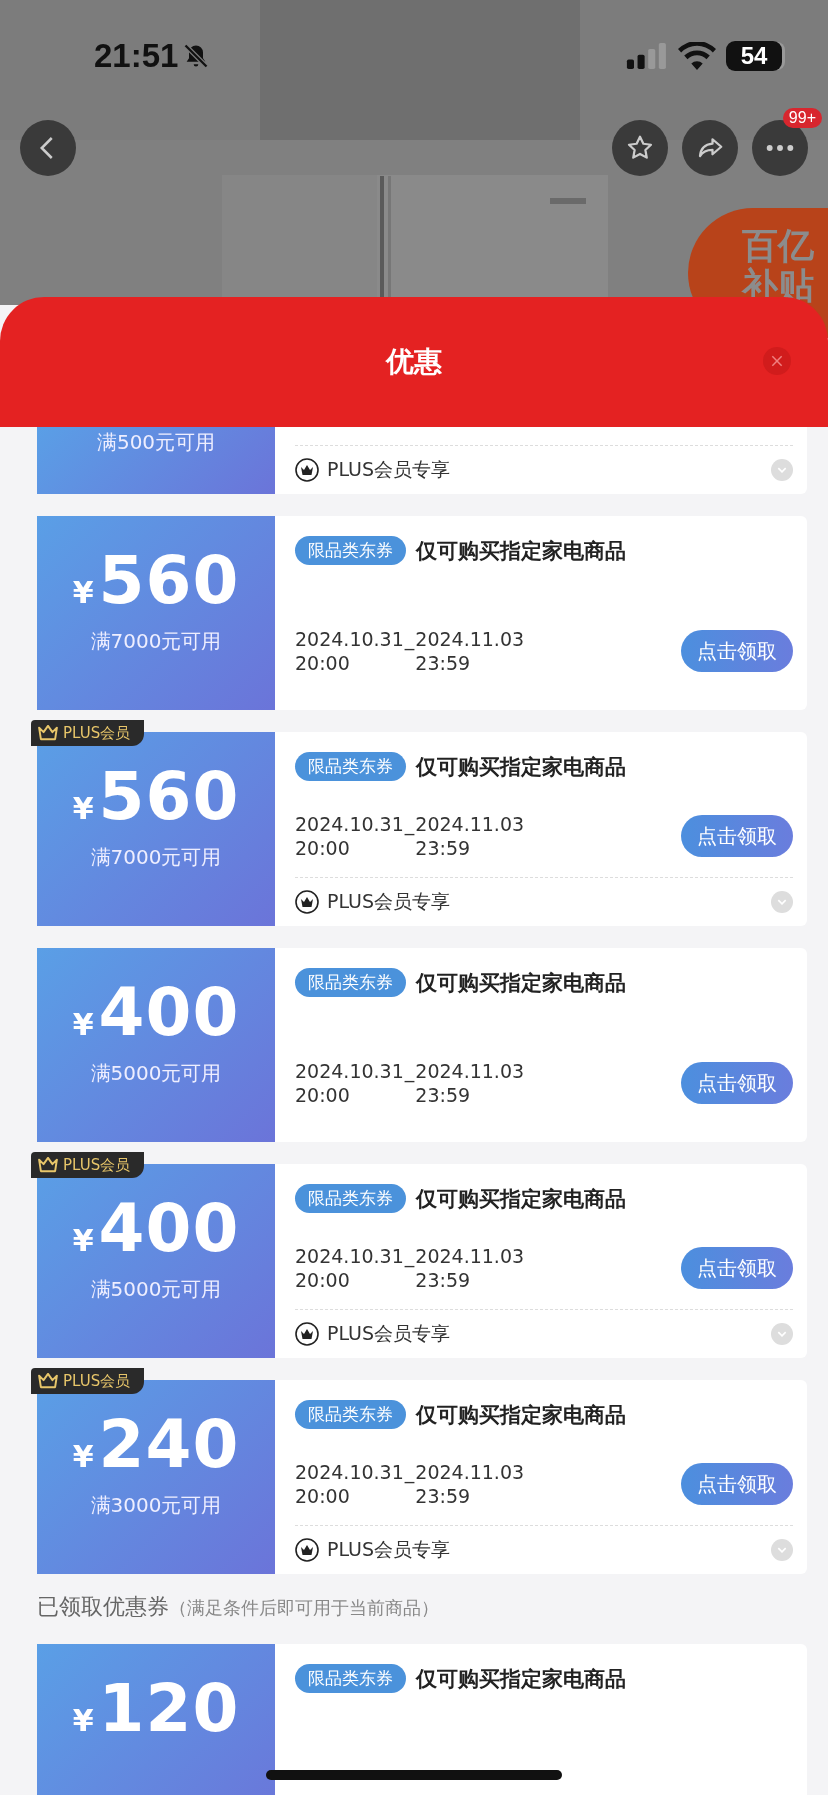 Image resolution: width=828 pixels, height=1795 pixels. I want to click on section-title: 已领取优惠券, so click(103, 1607).